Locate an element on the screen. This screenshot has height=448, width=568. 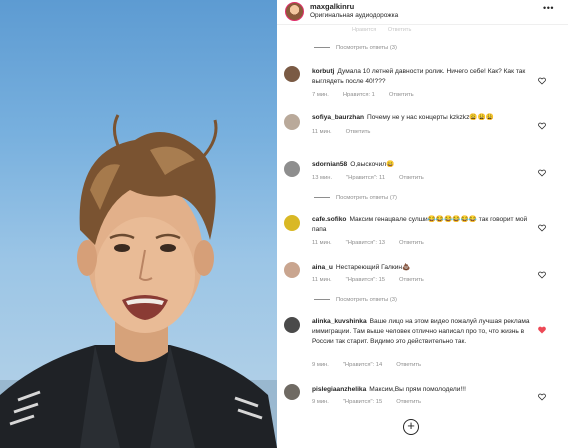
comment-text: О,выскочил😄 is located at coordinates (372, 164).